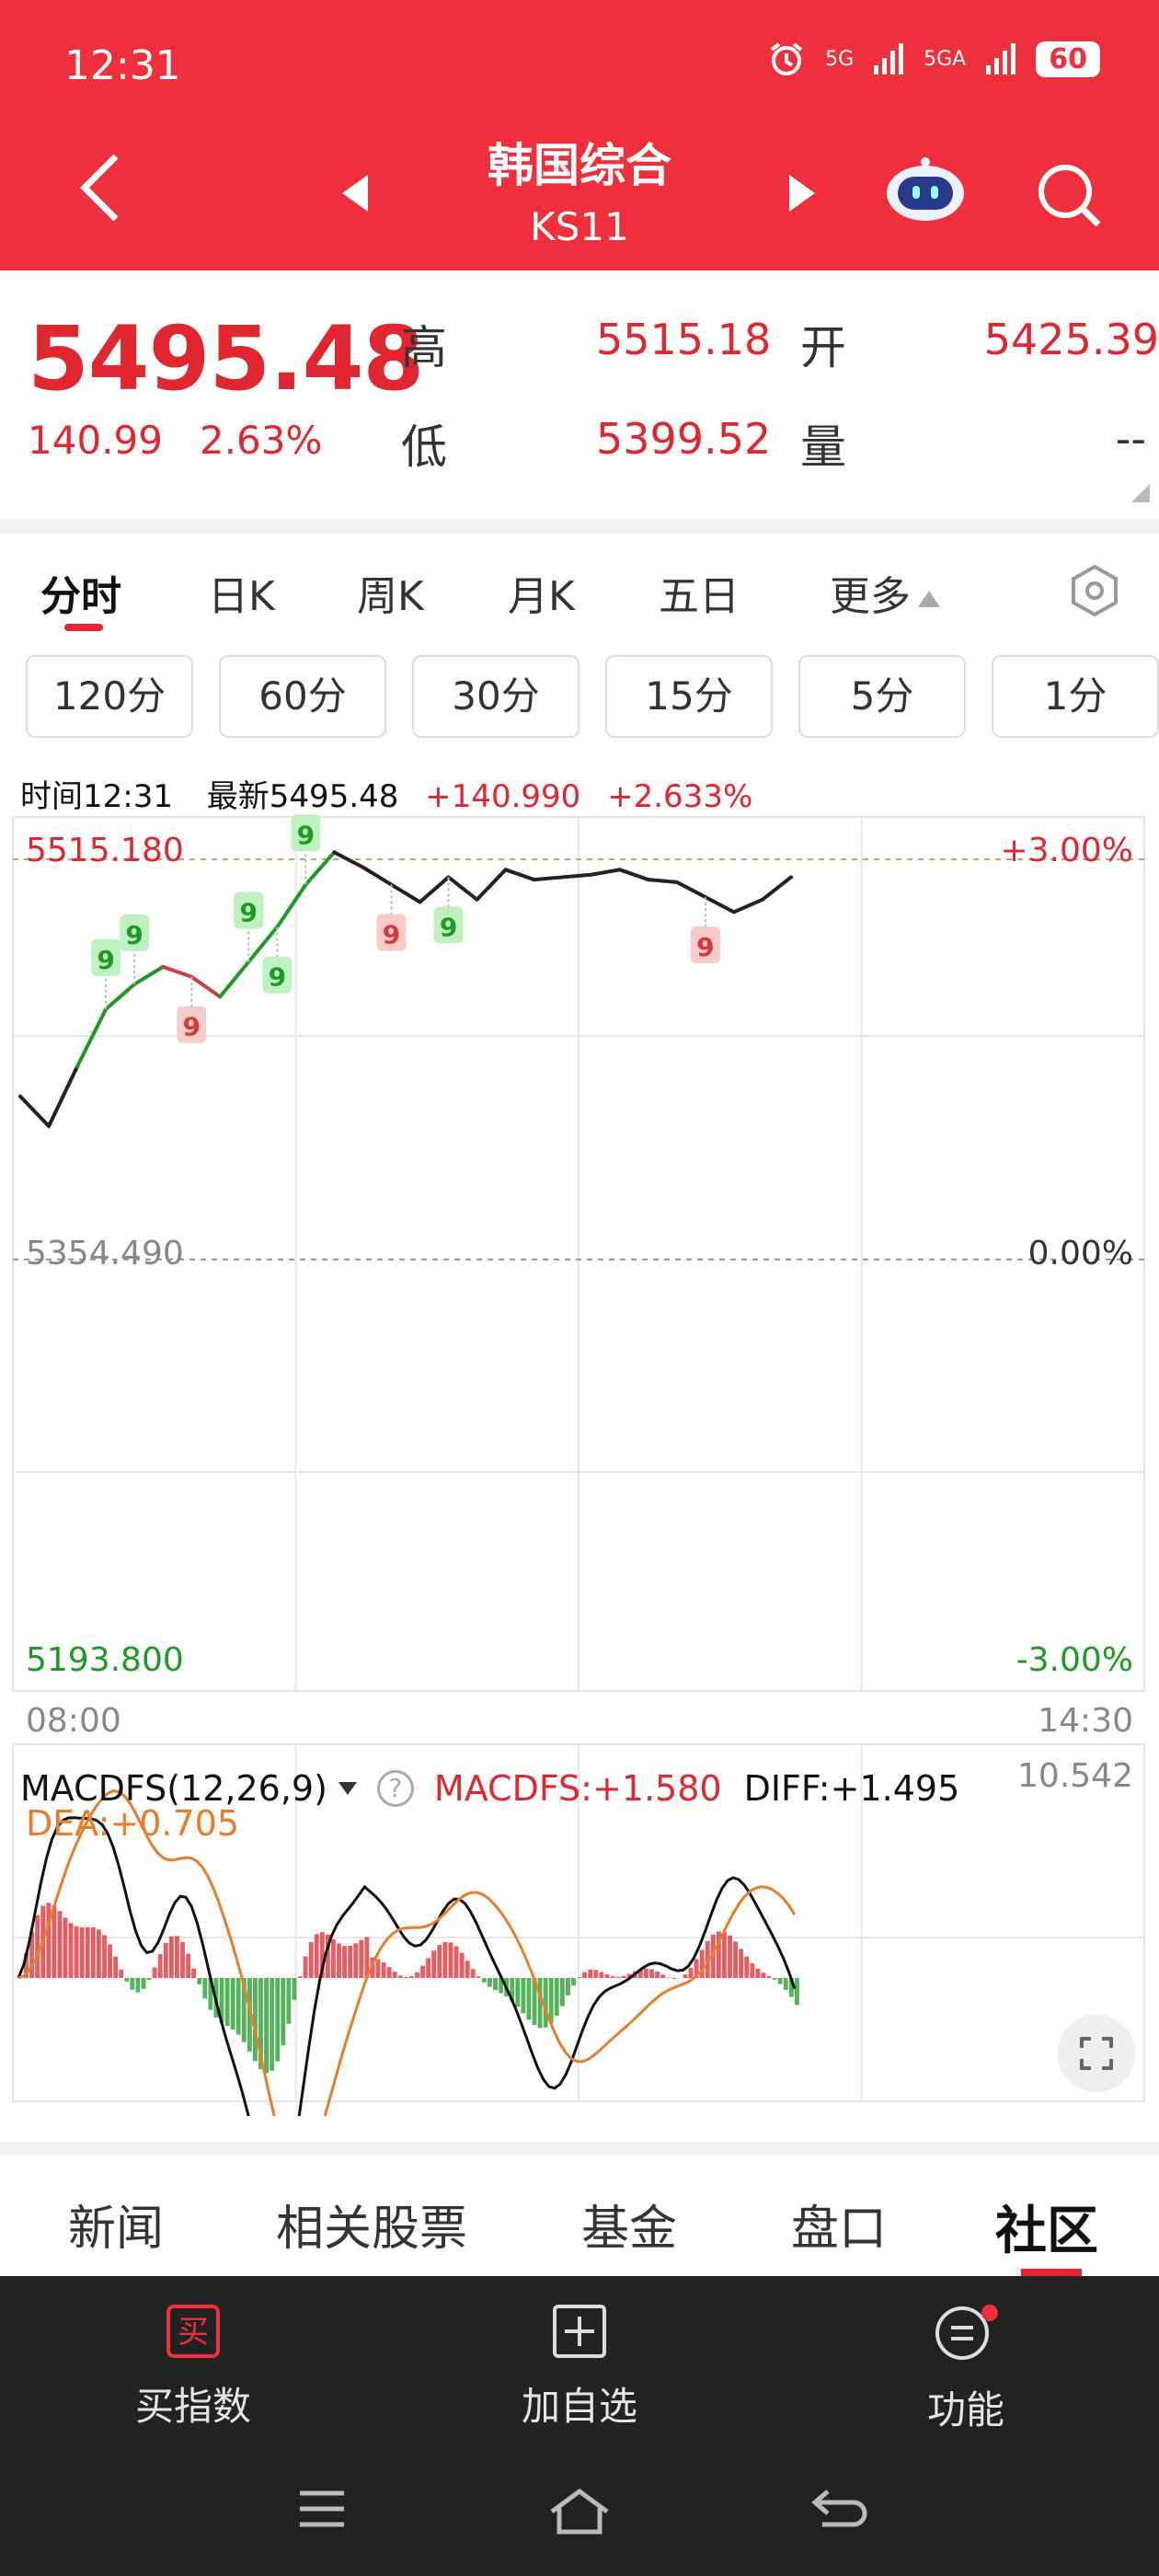 The height and width of the screenshot is (2576, 1159). Describe the element at coordinates (786, 58) in the screenshot. I see `alarm-icon` at that location.